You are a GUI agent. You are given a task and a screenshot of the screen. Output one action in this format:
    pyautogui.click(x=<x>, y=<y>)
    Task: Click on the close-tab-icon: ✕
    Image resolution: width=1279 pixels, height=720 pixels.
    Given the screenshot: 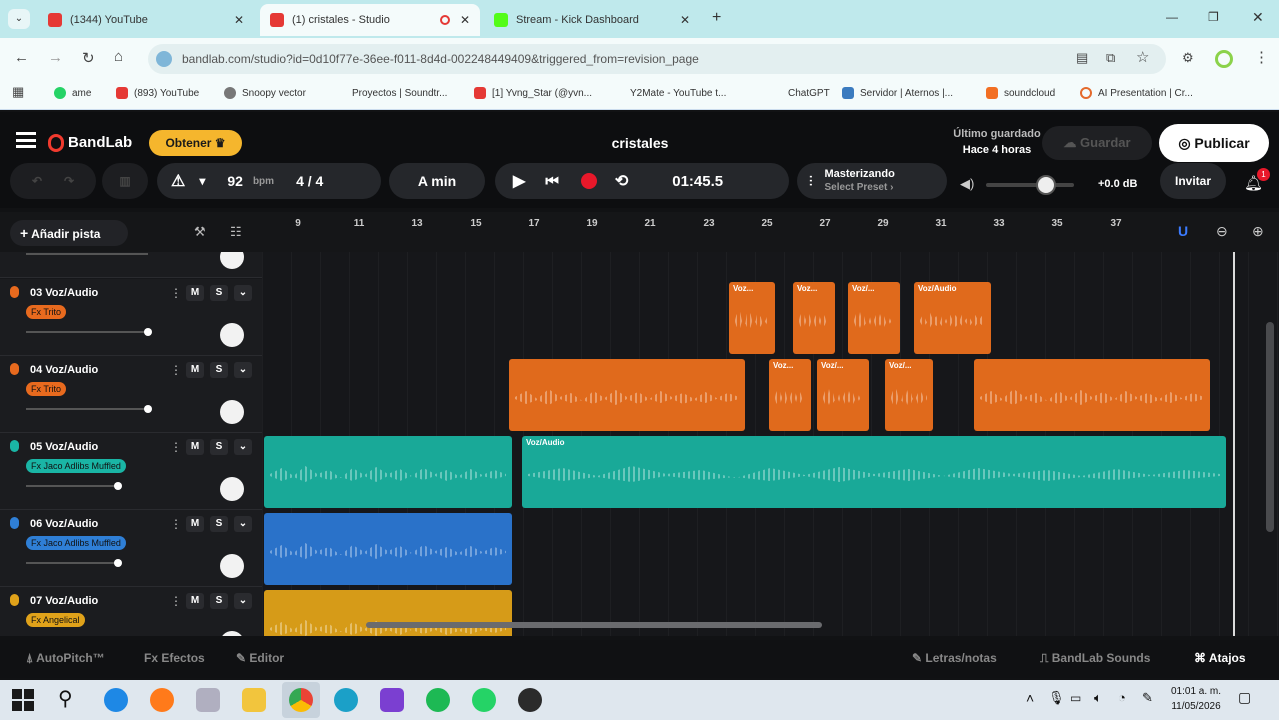 What is the action you would take?
    pyautogui.click(x=685, y=20)
    